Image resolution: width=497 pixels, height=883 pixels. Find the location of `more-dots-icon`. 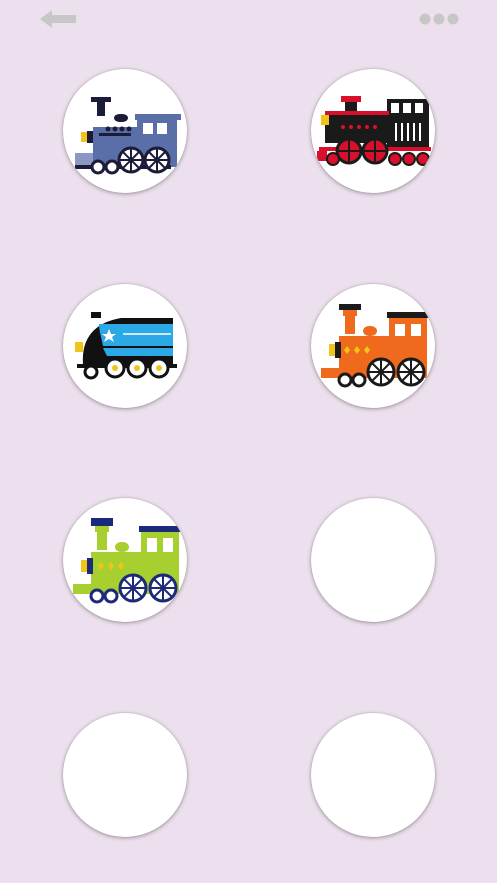

more-dots-icon is located at coordinates (439, 19).